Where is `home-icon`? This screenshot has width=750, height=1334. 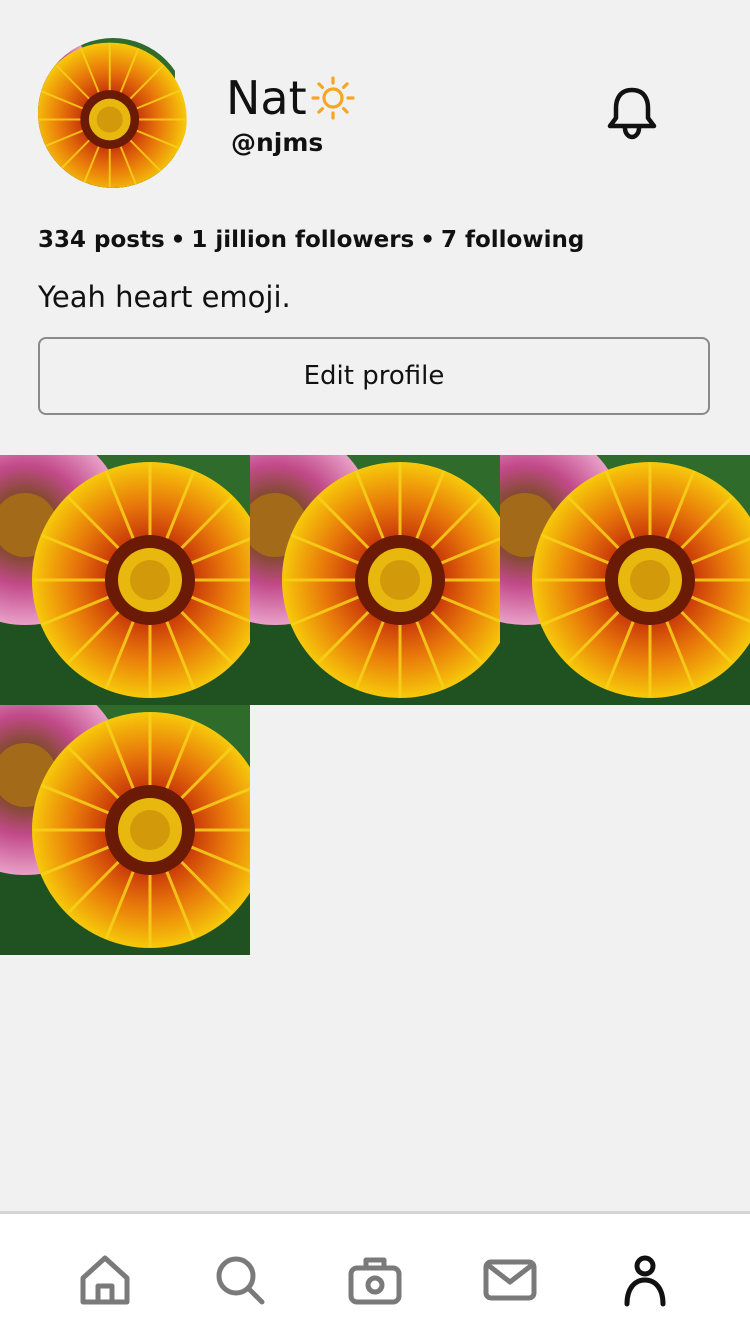
home-icon is located at coordinates (105, 1280).